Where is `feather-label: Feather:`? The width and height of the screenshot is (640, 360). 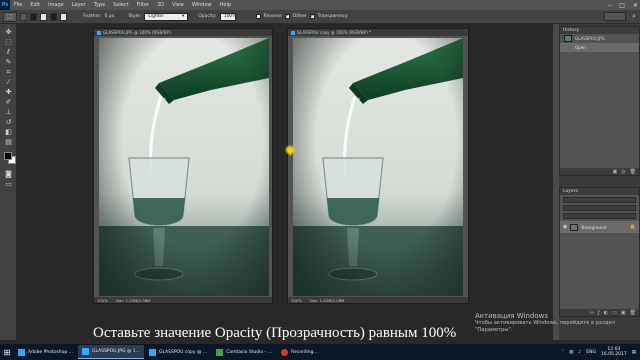 feather-label: Feather: is located at coordinates (92, 16).